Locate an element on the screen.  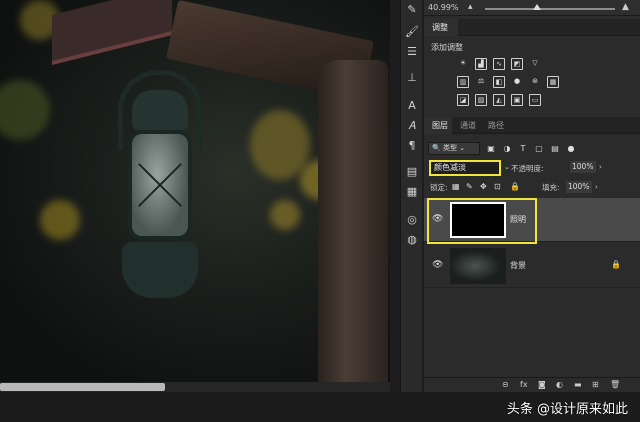
adjustment-icons-row-1: ☀ ▟ ∿ ◩ ▽ is located at coordinates (499, 64).